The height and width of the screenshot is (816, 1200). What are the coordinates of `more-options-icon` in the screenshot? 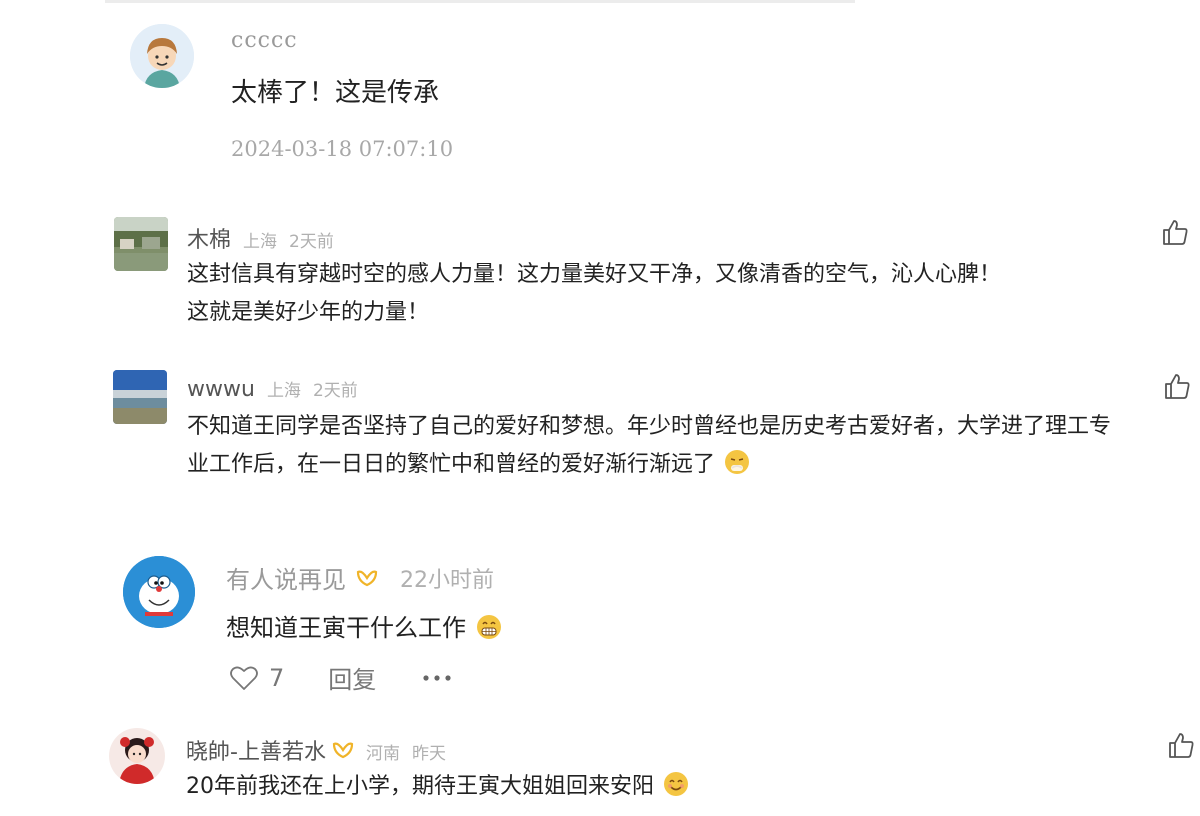 It's located at (437, 678).